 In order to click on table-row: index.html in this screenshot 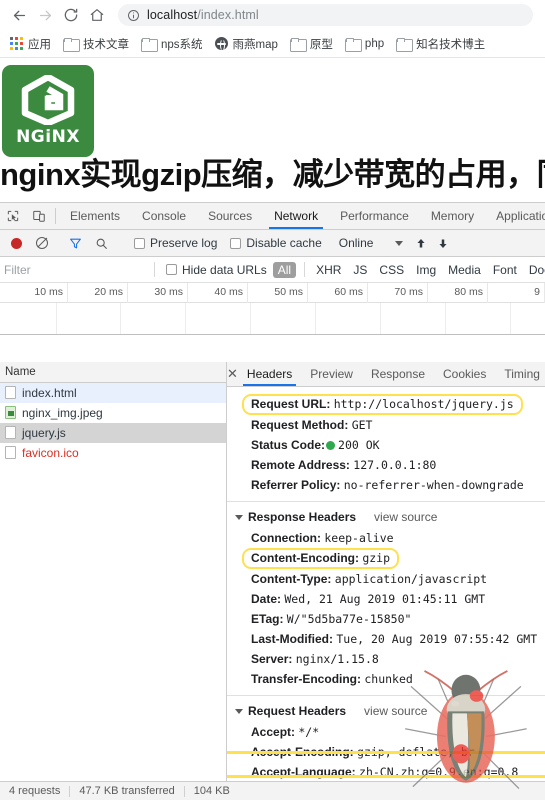, I will do `click(113, 393)`.